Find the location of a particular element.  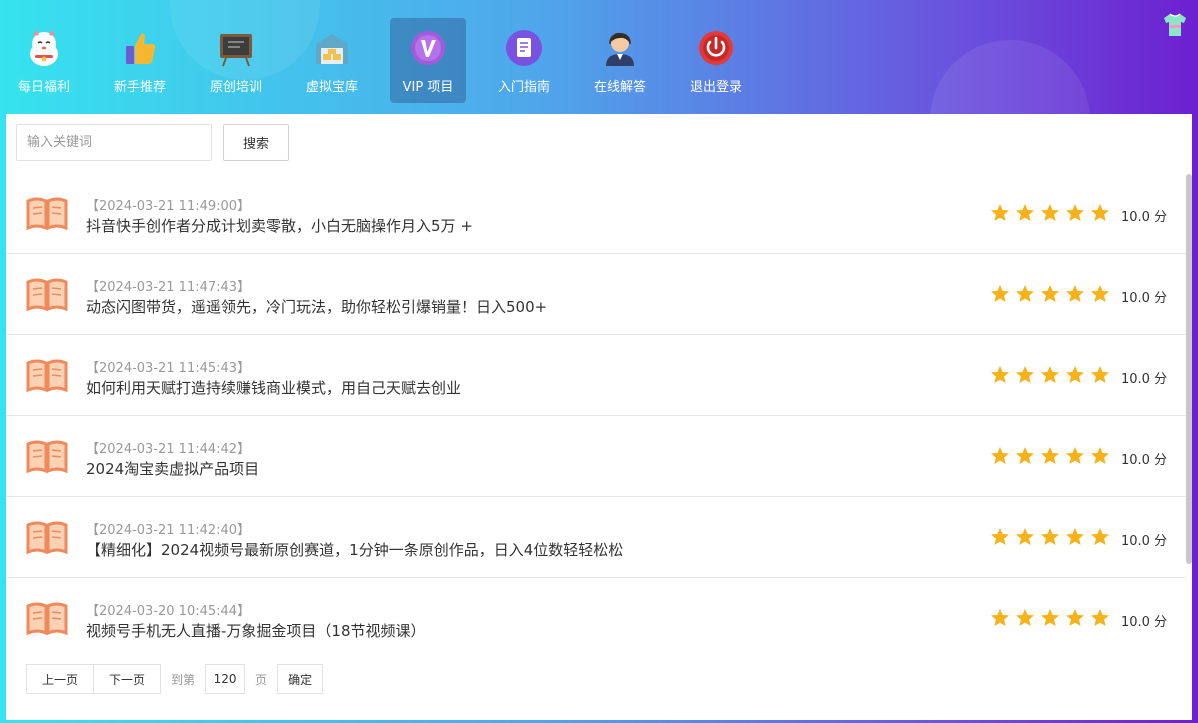

item-title-link: 动态闪图带货，遥遥领先，冷门玩法，助你轻松引爆销量！日入500+ is located at coordinates (316, 306).